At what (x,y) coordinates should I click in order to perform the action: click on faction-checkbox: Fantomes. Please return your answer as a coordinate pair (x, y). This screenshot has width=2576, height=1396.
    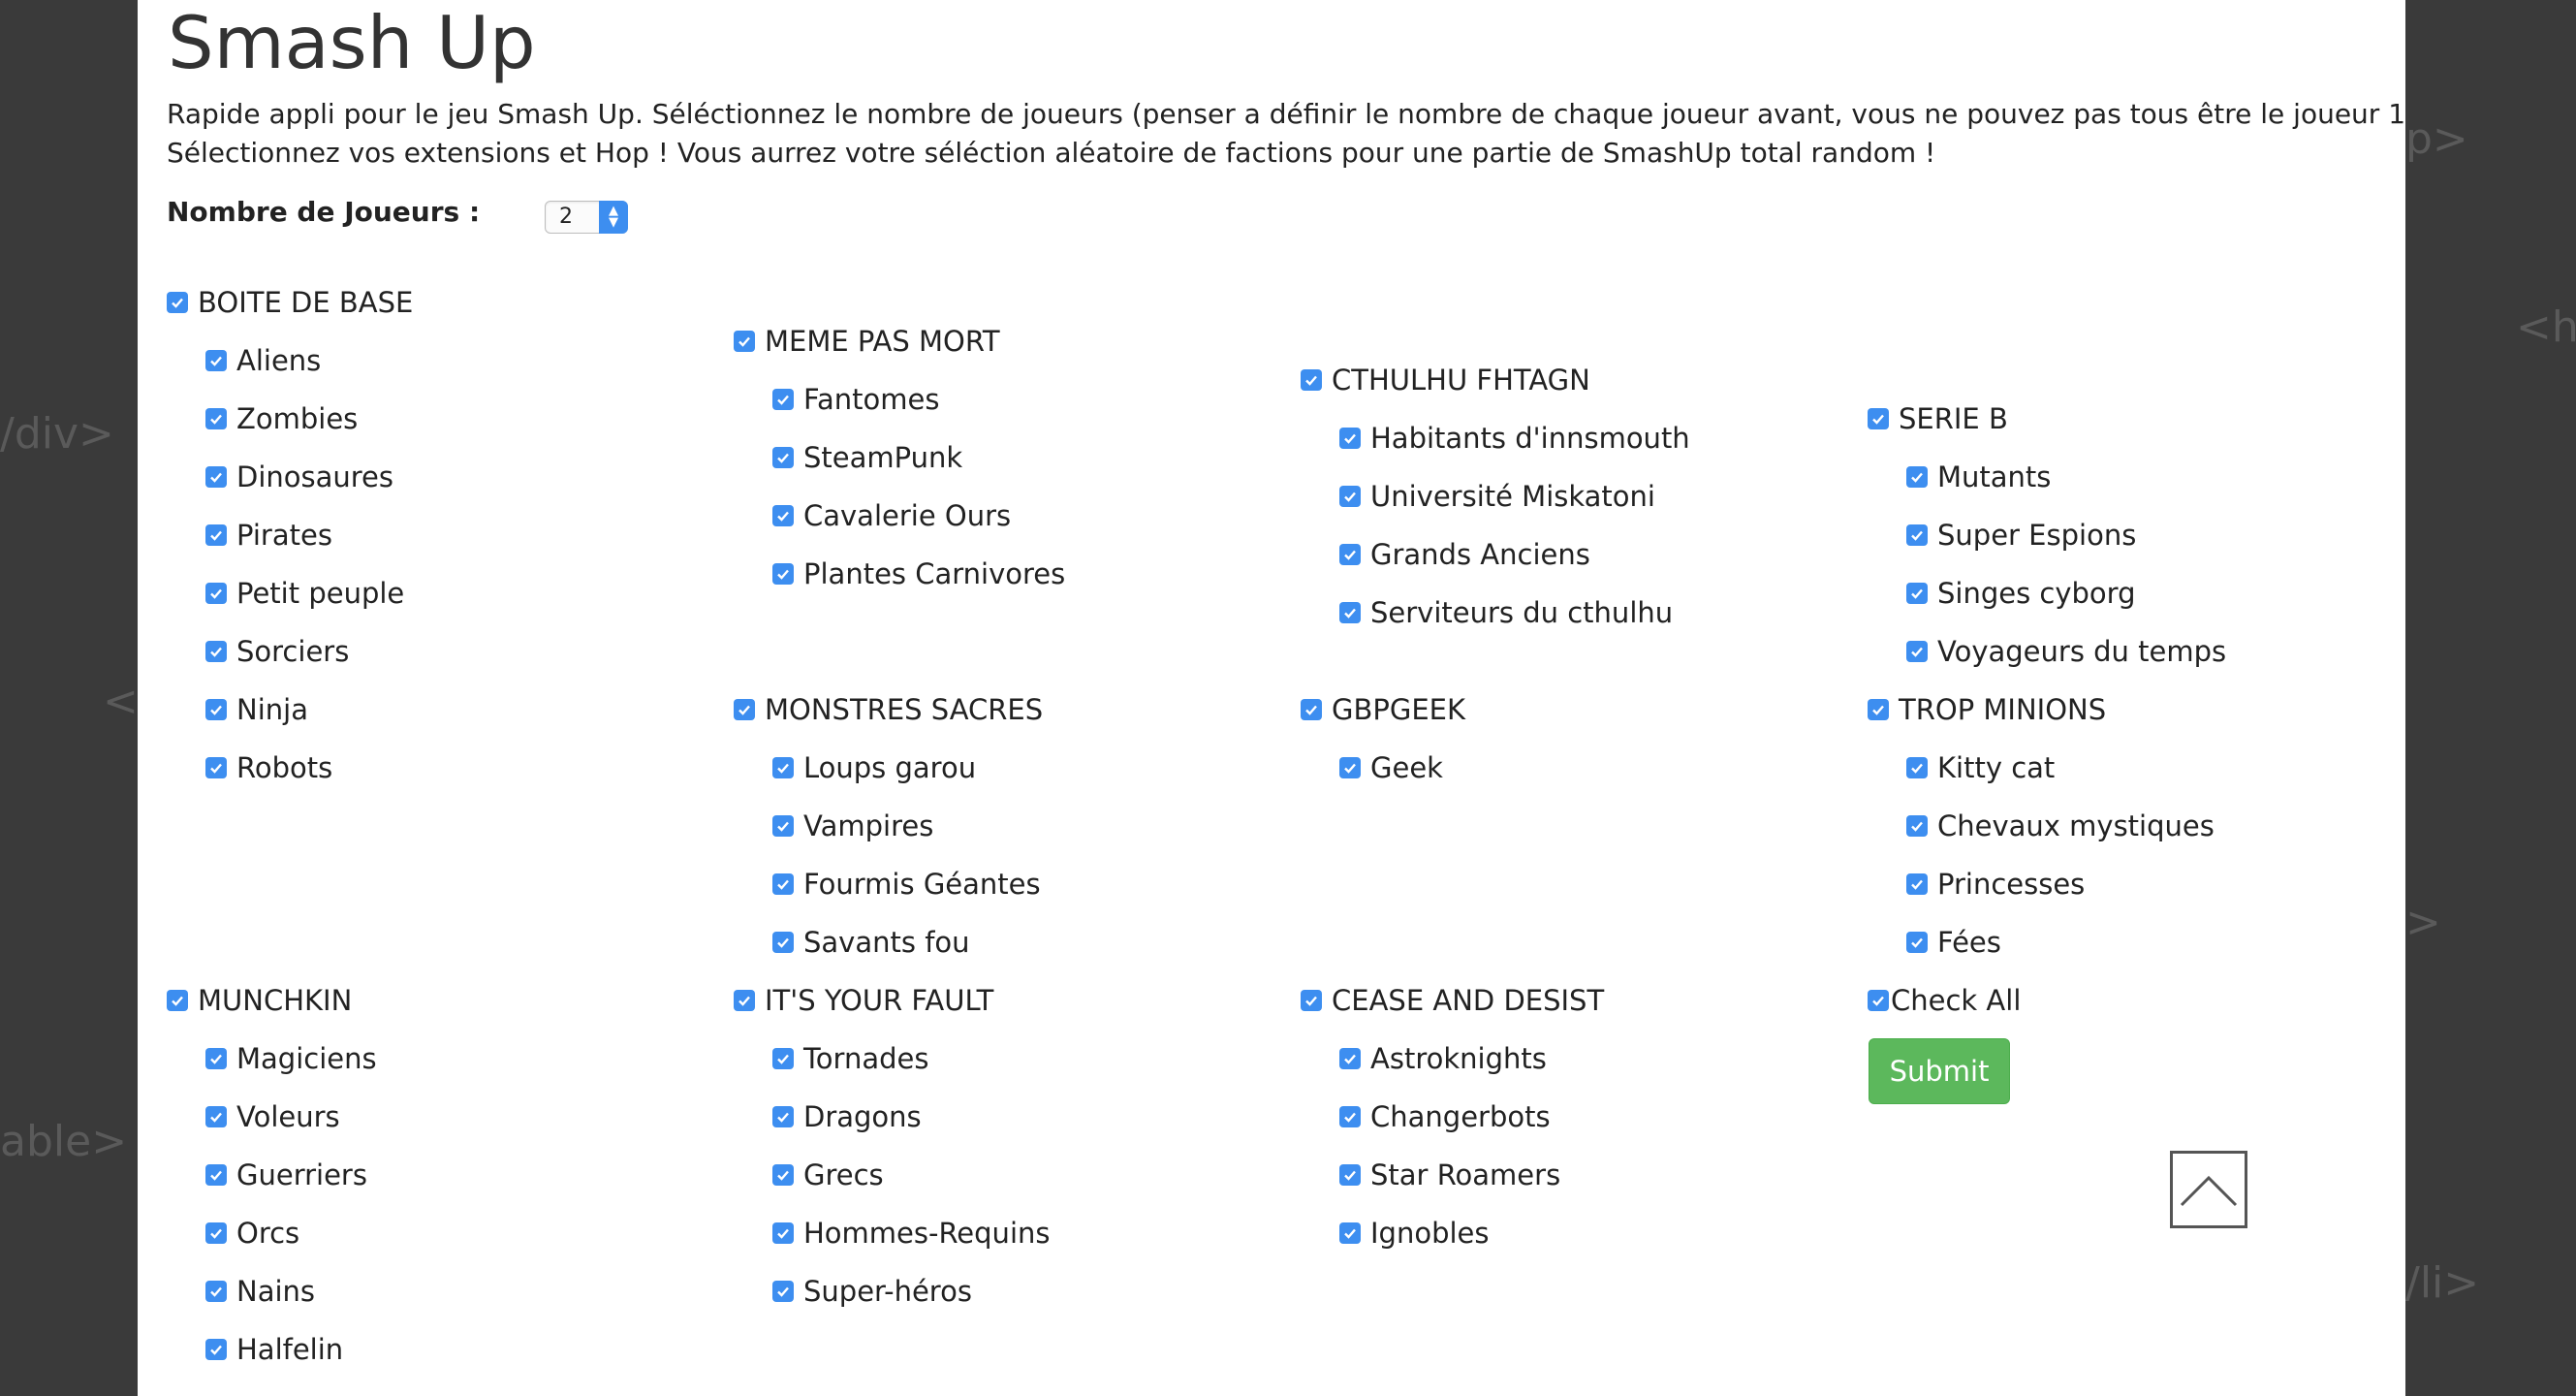
    Looking at the image, I should click on (1005, 399).